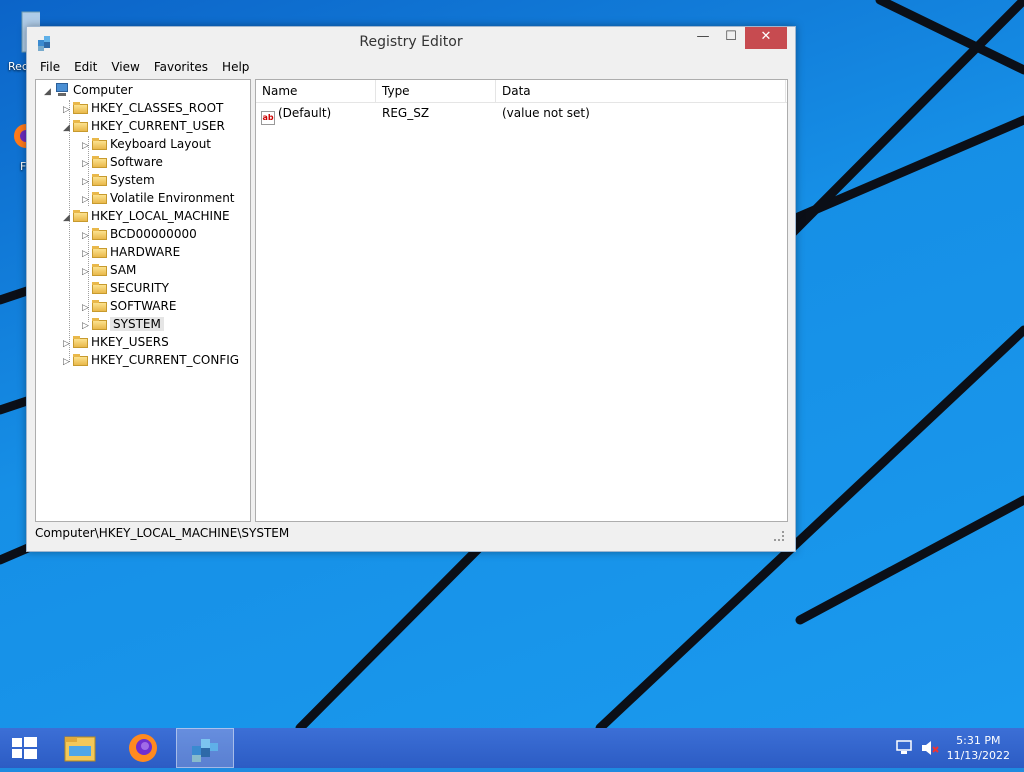 Image resolution: width=1024 pixels, height=772 pixels. I want to click on start-button, so click(29, 748).